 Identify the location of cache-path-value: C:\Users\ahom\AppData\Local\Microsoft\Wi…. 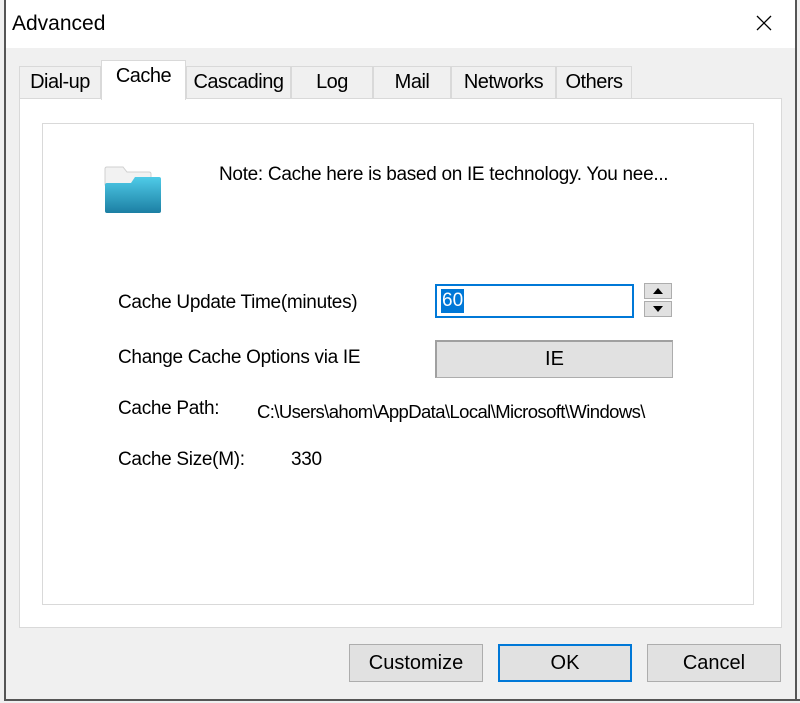
(451, 411).